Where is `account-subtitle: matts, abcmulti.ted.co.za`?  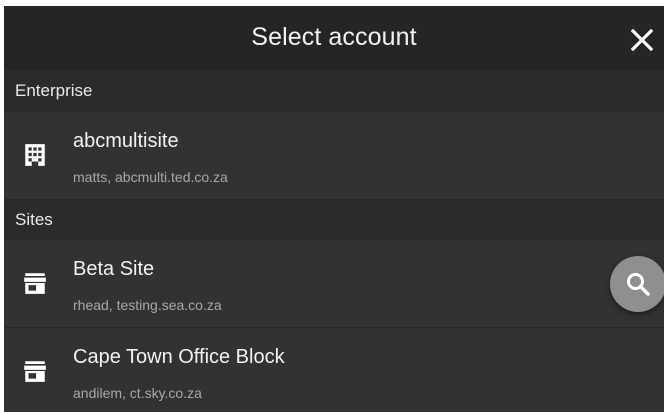
account-subtitle: matts, abcmulti.ted.co.za is located at coordinates (150, 177).